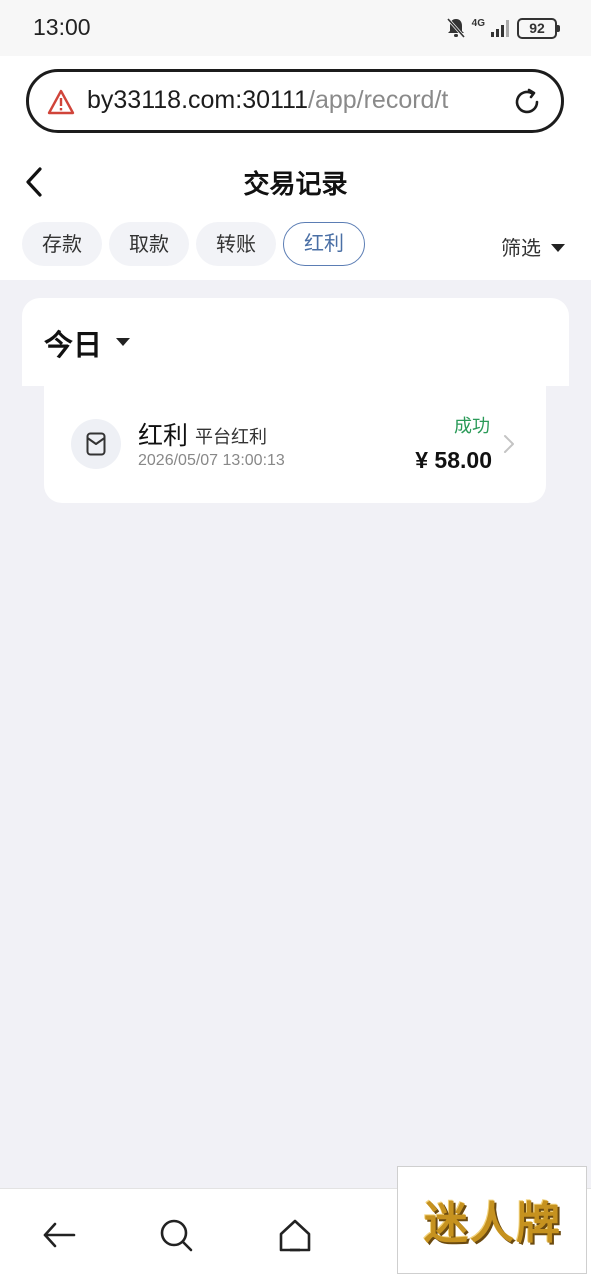  I want to click on warning-icon, so click(61, 102).